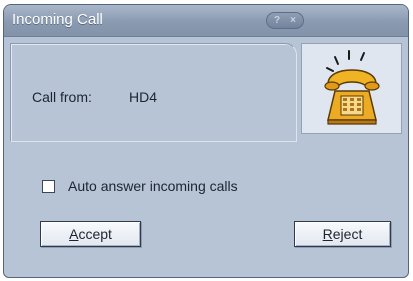  I want to click on window-title: Incoming Call, so click(57, 19).